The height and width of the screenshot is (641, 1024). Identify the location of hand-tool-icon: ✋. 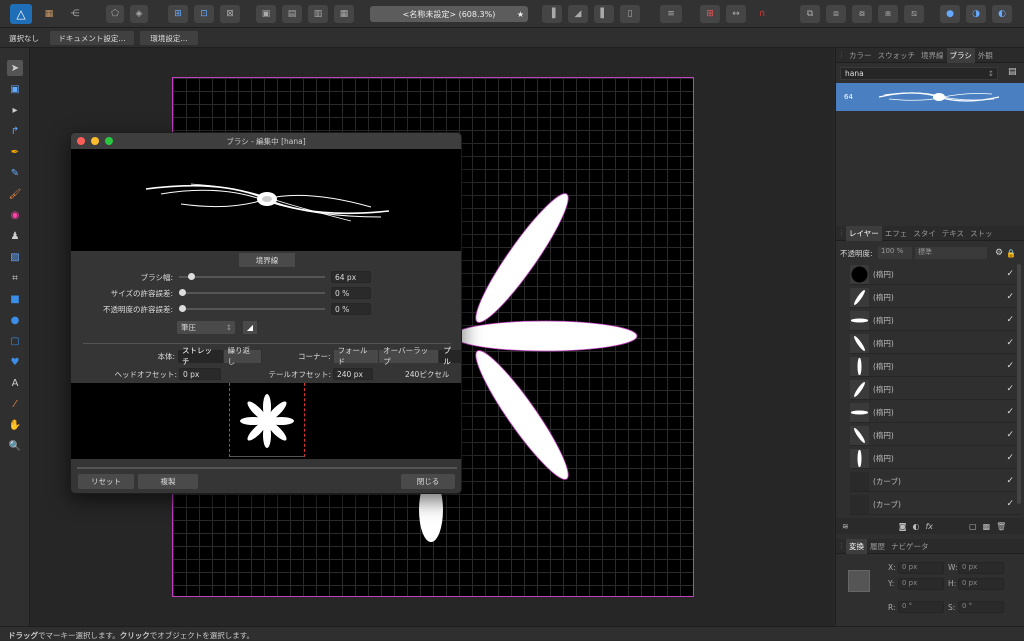
(15, 425).